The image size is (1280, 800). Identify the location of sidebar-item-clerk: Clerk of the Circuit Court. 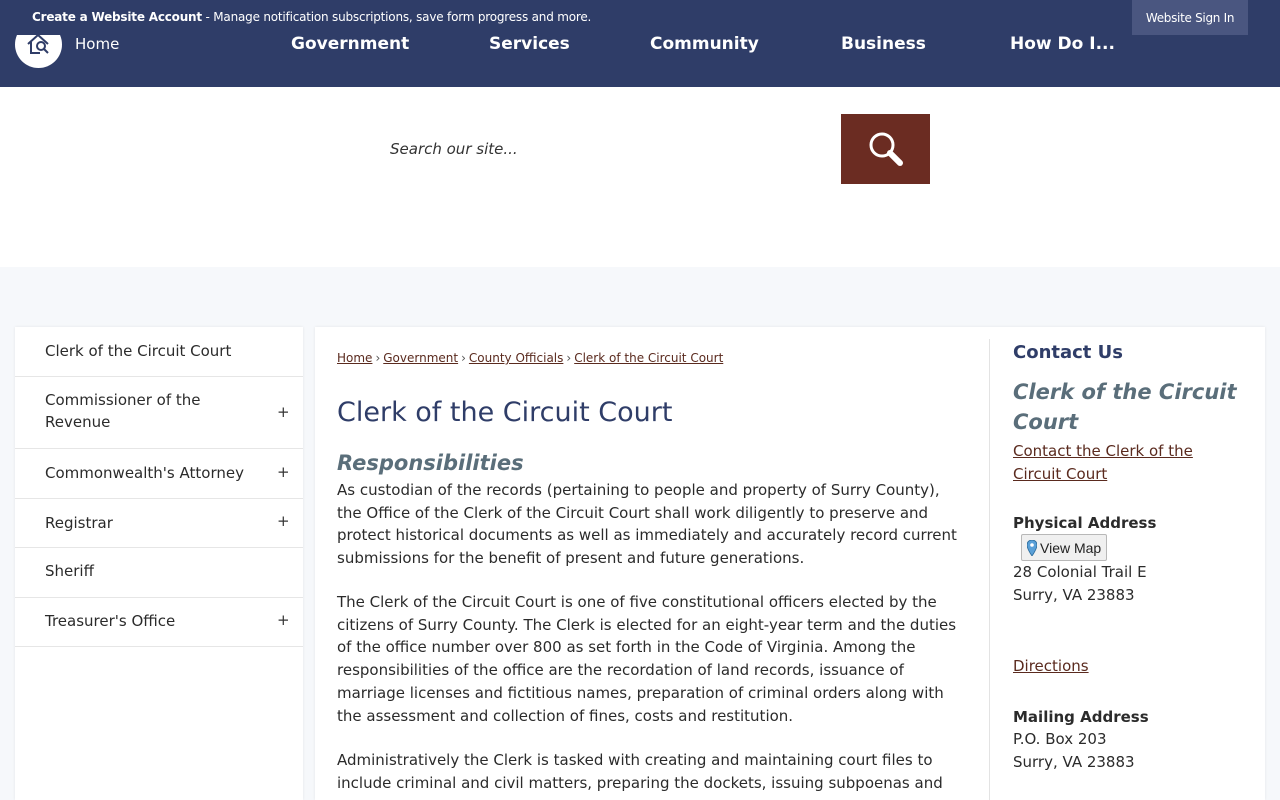
(159, 352).